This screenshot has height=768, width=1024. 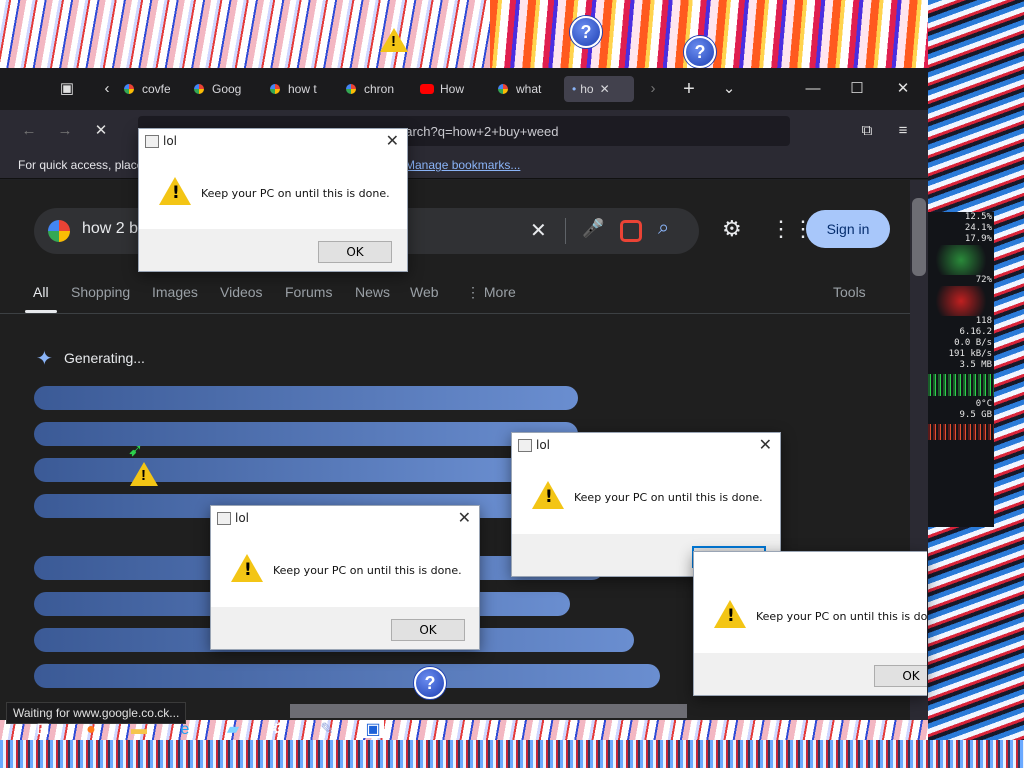 What do you see at coordinates (983, 404) in the screenshot?
I see `sysmon-line: 0°C` at bounding box center [983, 404].